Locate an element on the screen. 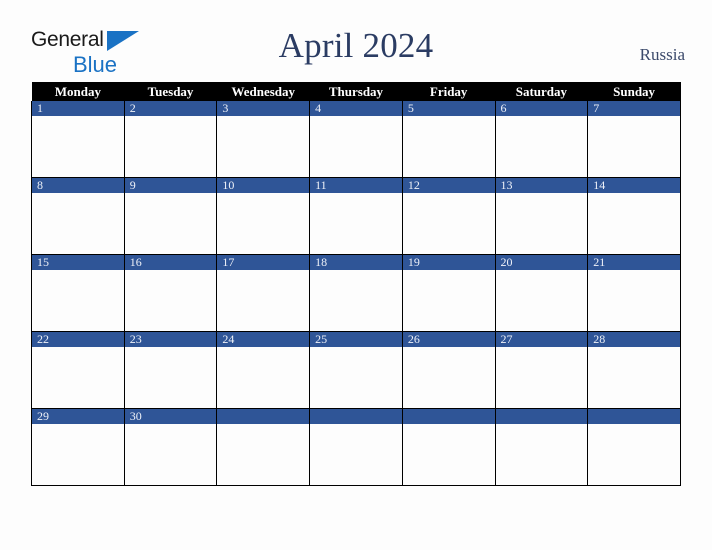 Image resolution: width=712 pixels, height=550 pixels. calendar-day-cell: 19 is located at coordinates (448, 293).